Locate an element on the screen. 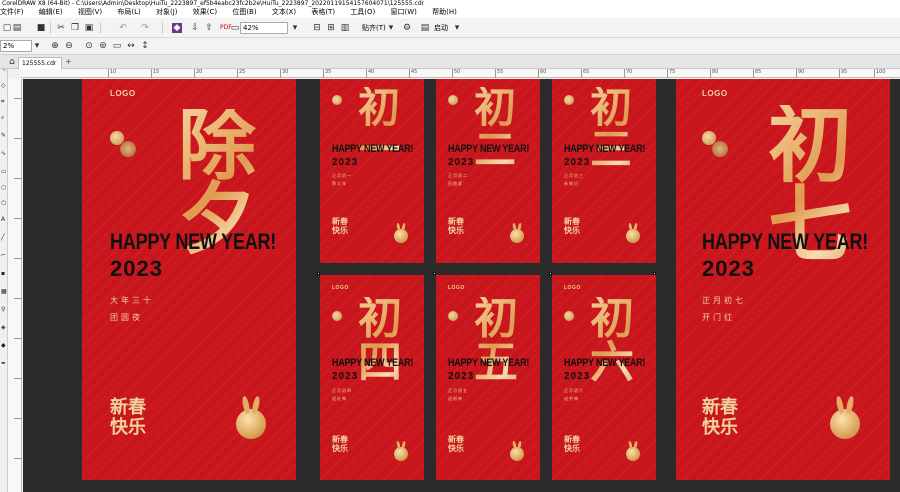  menu-tools: 工具(O) is located at coordinates (362, 12).